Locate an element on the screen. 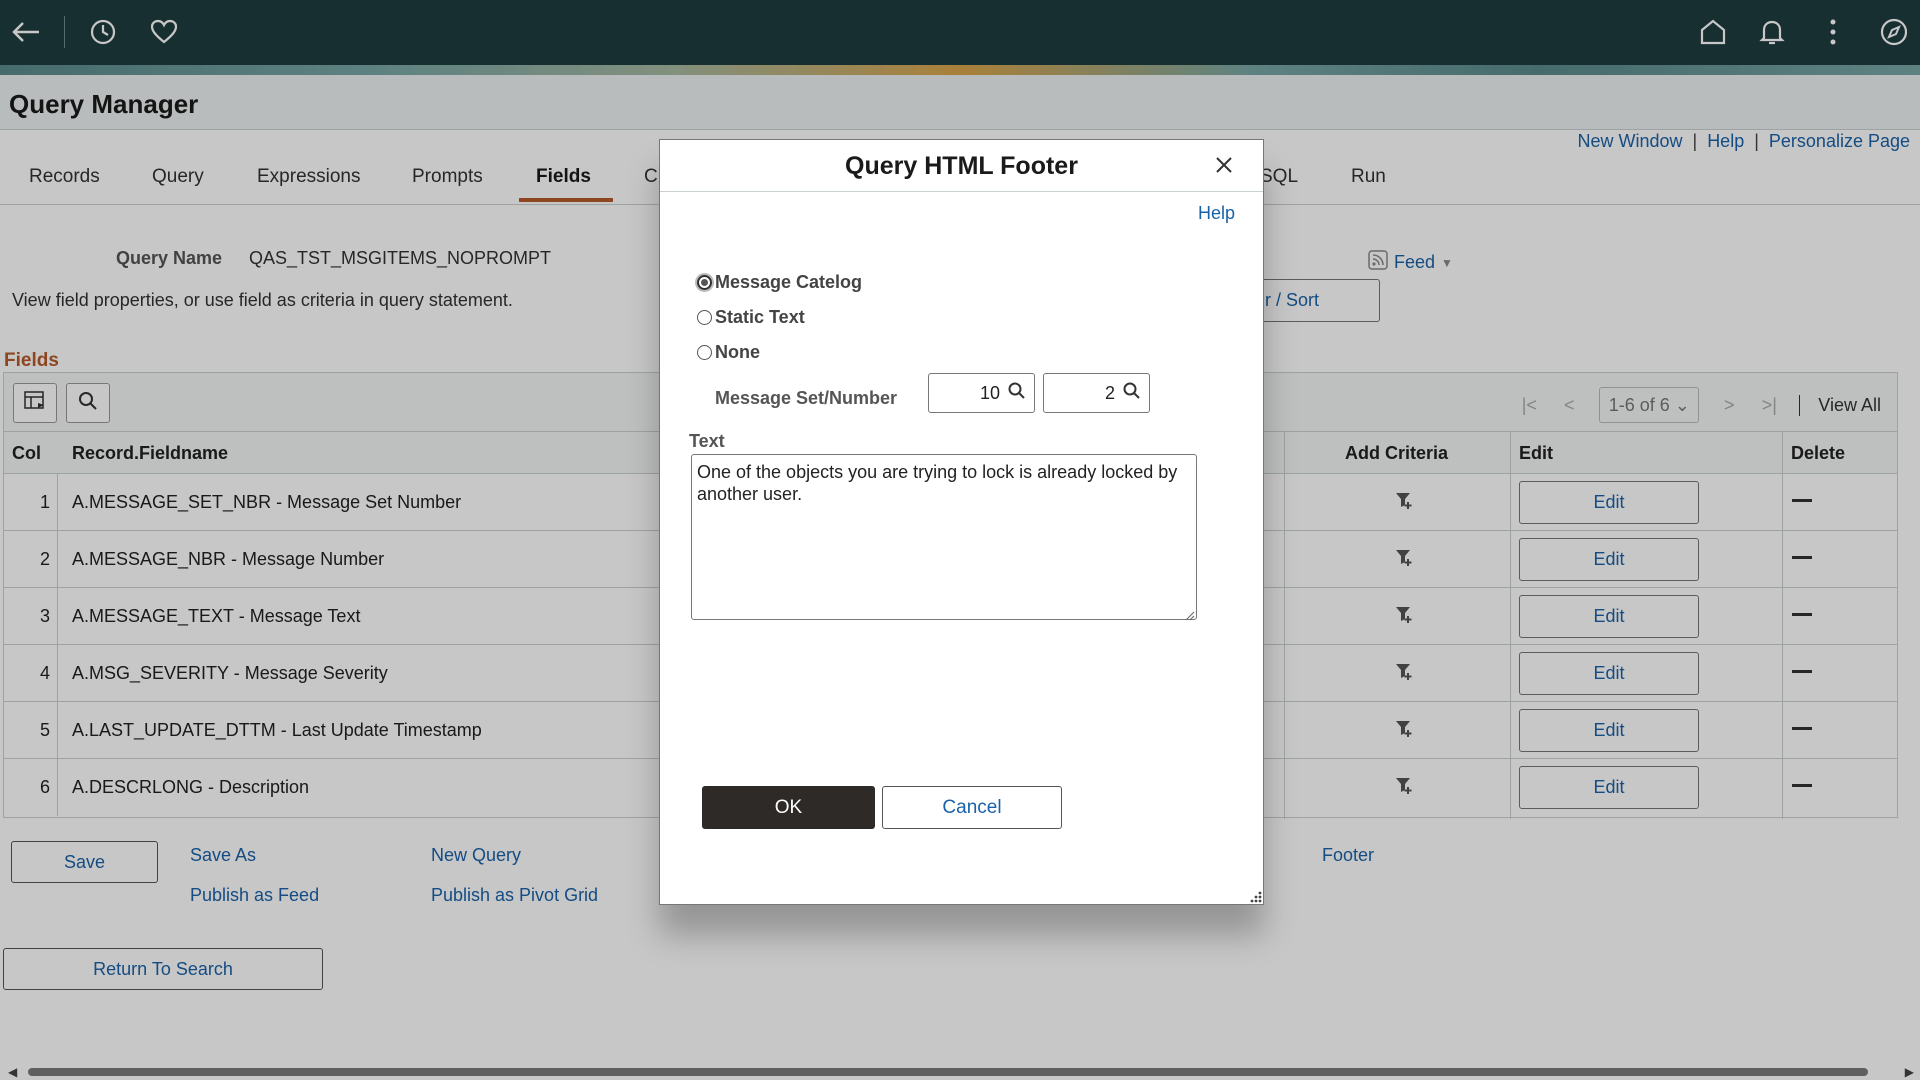  message-number-value: 2 is located at coordinates (1109, 392).